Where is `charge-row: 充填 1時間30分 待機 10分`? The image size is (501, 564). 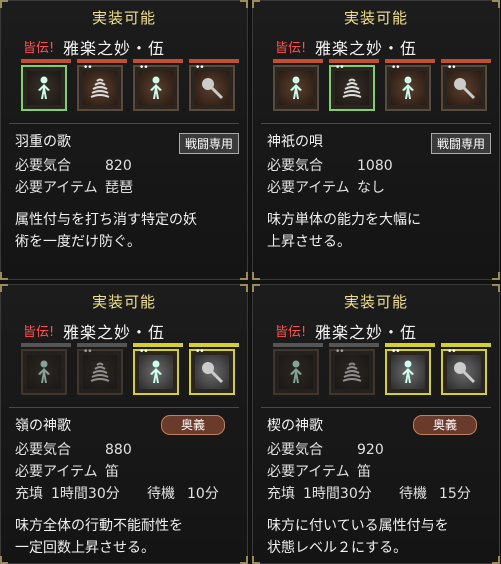
charge-row: 充填 1時間30分 待機 10分 is located at coordinates (117, 493).